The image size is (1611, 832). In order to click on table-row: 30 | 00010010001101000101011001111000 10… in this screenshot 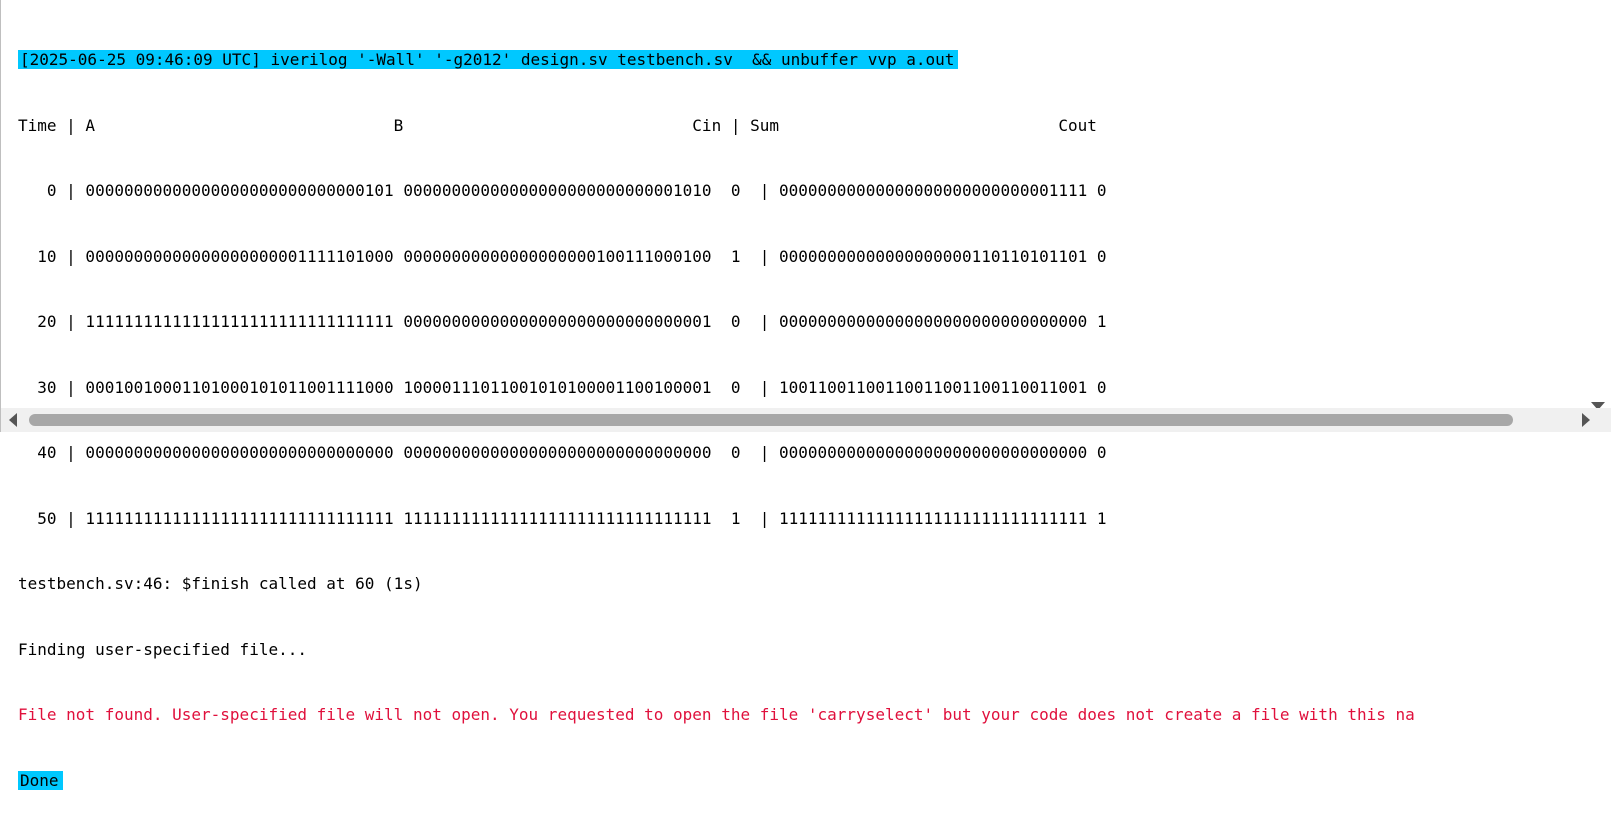, I will do `click(562, 387)`.